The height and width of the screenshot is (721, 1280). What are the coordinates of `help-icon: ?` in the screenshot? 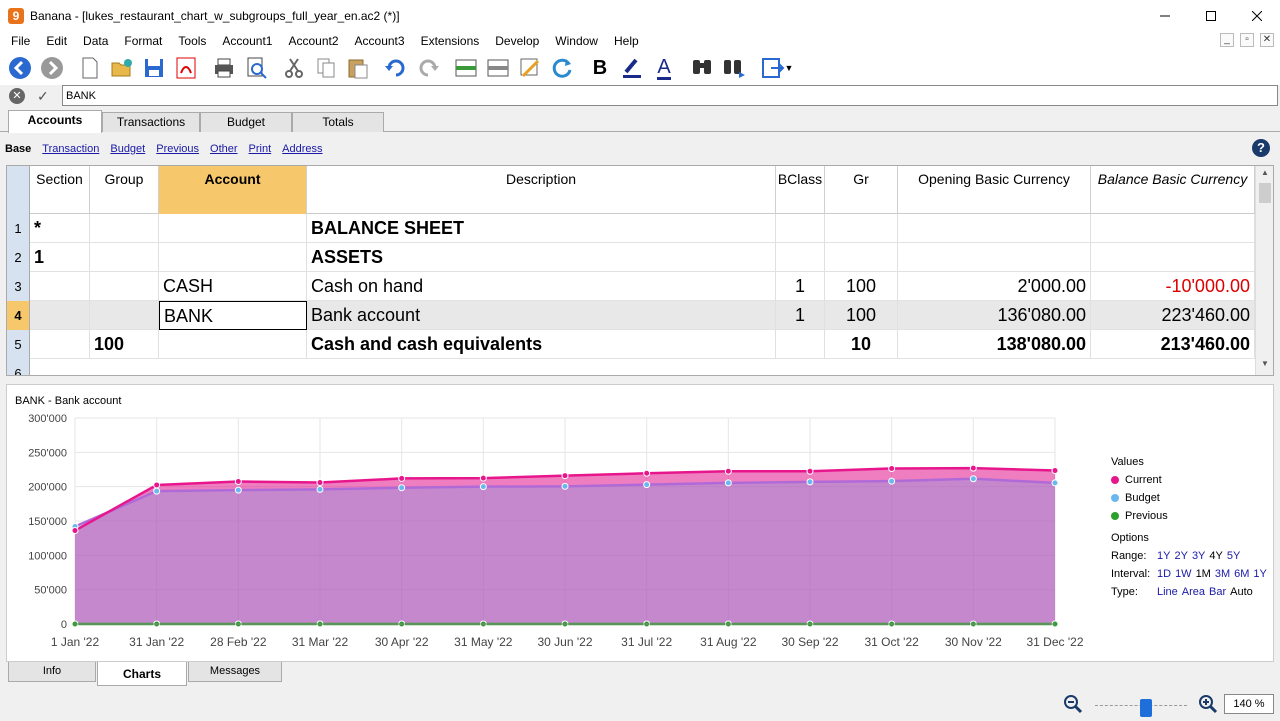 It's located at (1261, 148).